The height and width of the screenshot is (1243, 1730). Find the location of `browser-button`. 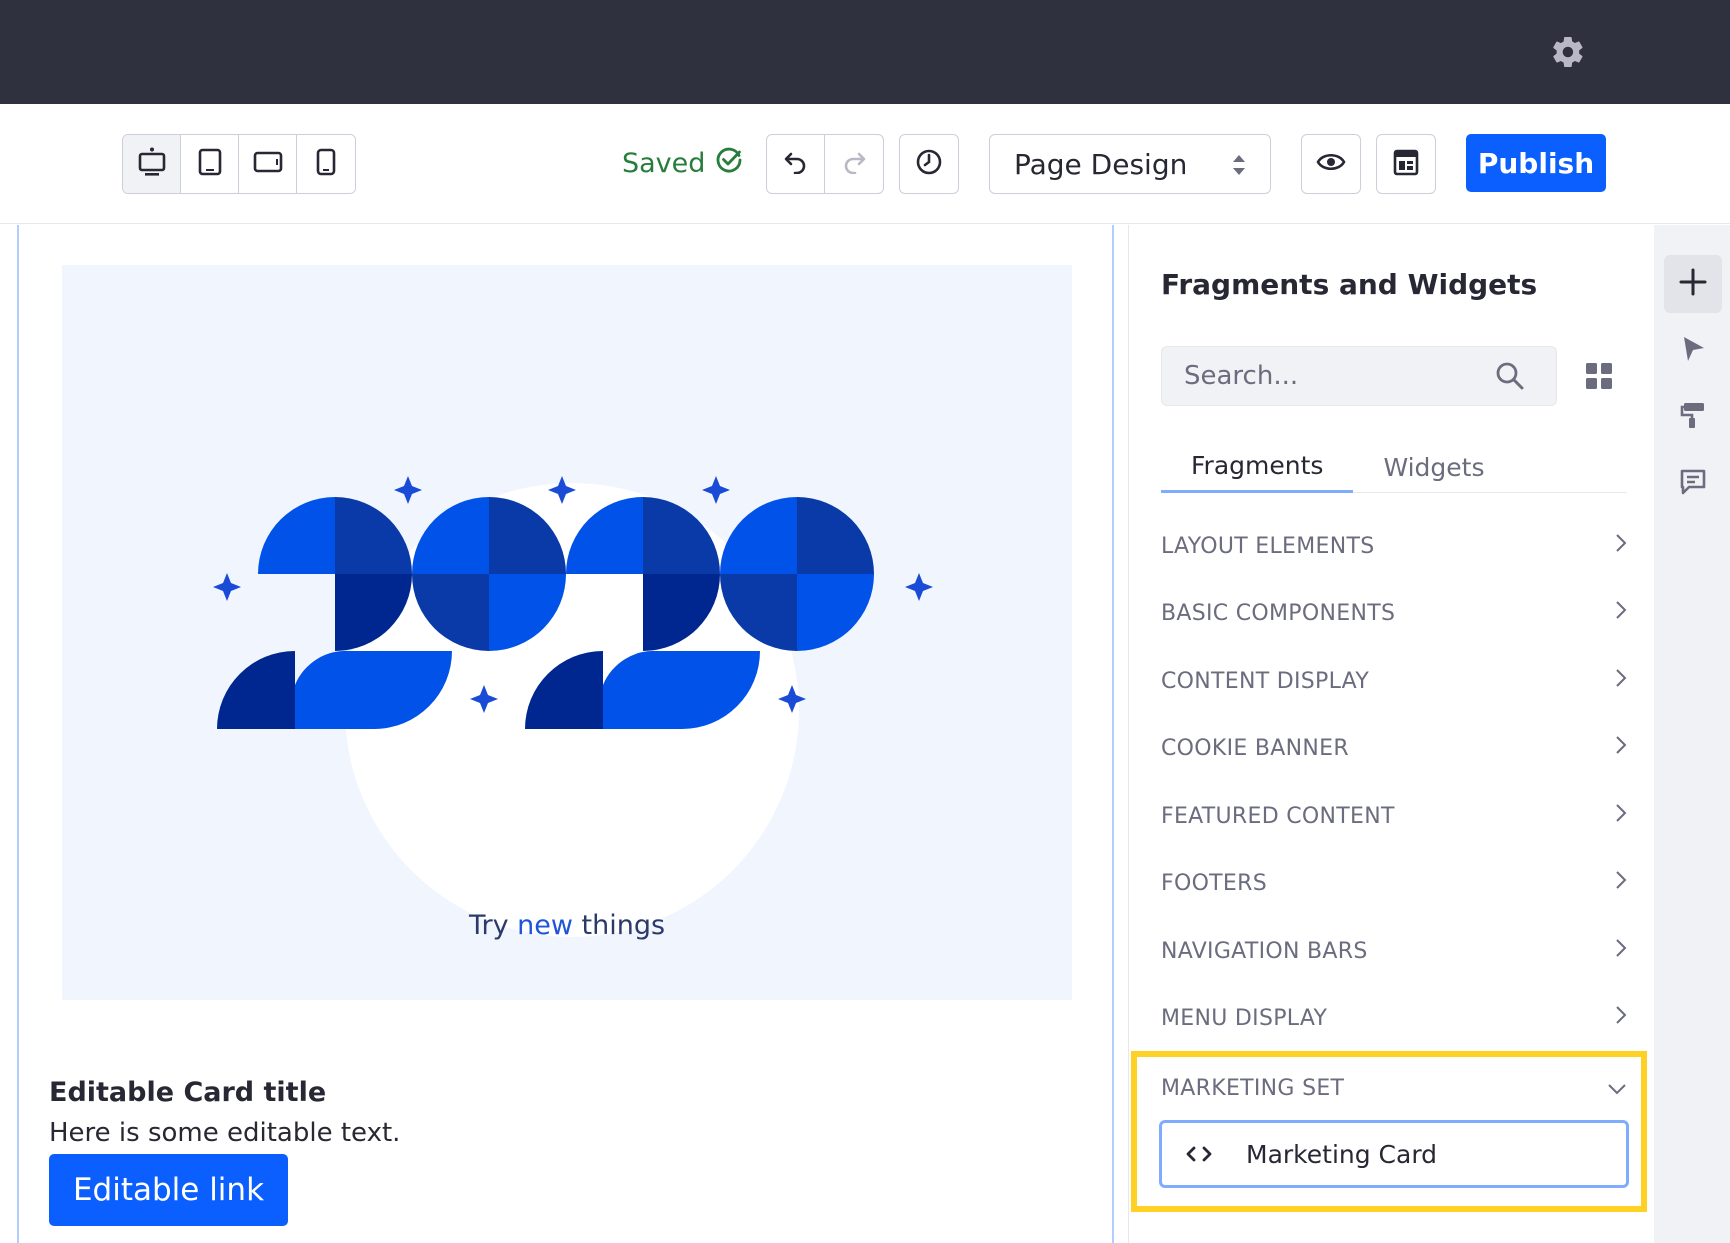

browser-button is located at coordinates (1693, 351).